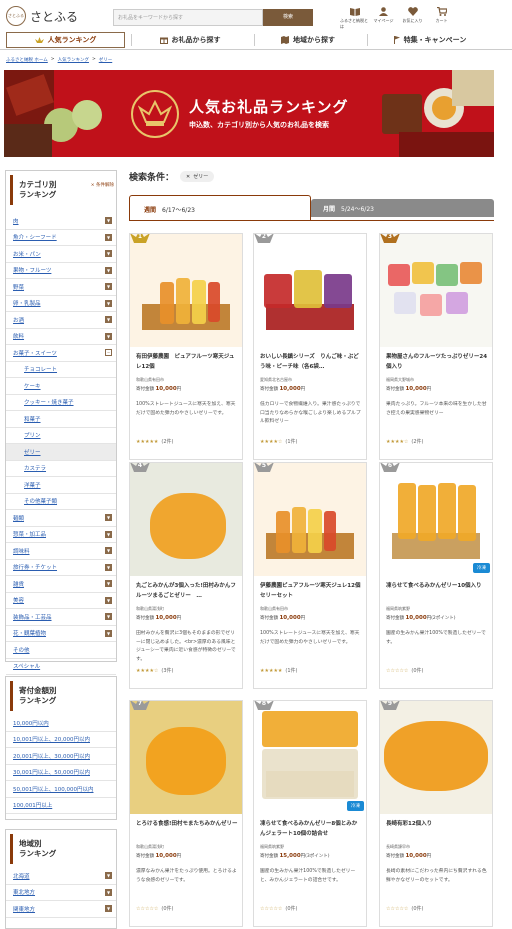 The image size is (512, 929). Describe the element at coordinates (61, 806) in the screenshot. I see `donation-item: 100,001円以上` at that location.